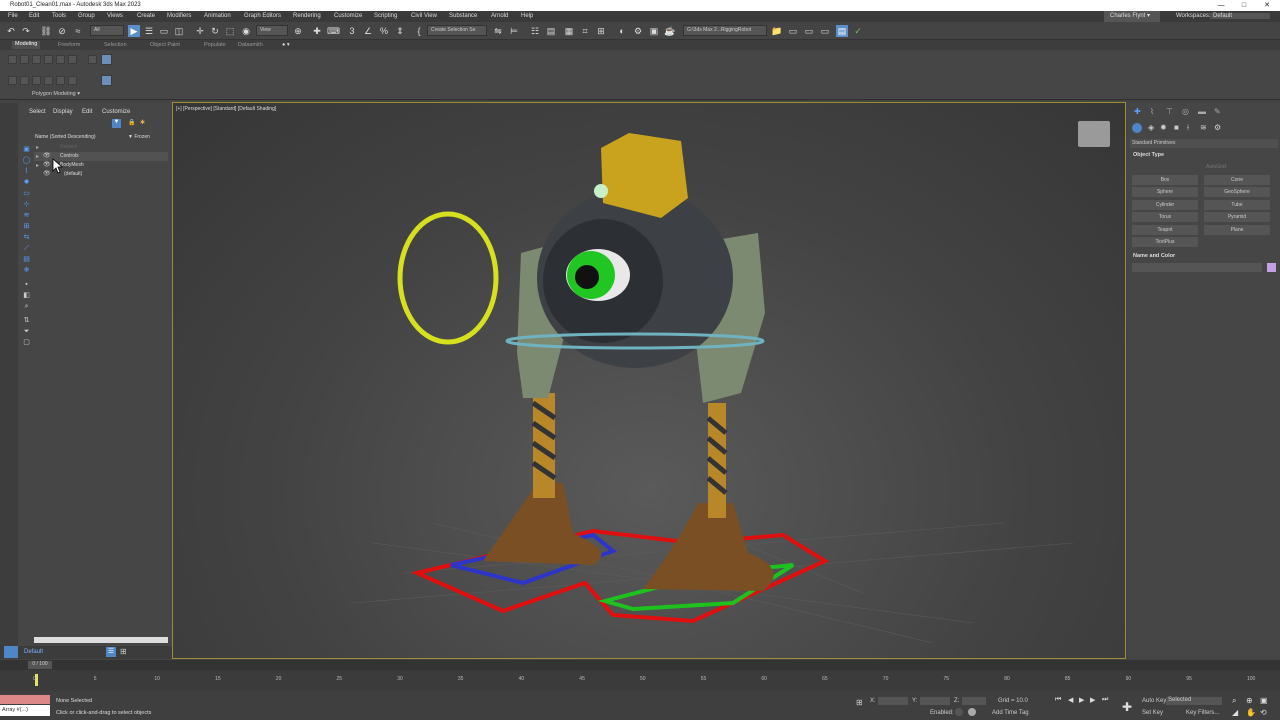 This screenshot has width=1280, height=720. Describe the element at coordinates (142, 122) in the screenshot. I see `pin-icon: ✱` at that location.